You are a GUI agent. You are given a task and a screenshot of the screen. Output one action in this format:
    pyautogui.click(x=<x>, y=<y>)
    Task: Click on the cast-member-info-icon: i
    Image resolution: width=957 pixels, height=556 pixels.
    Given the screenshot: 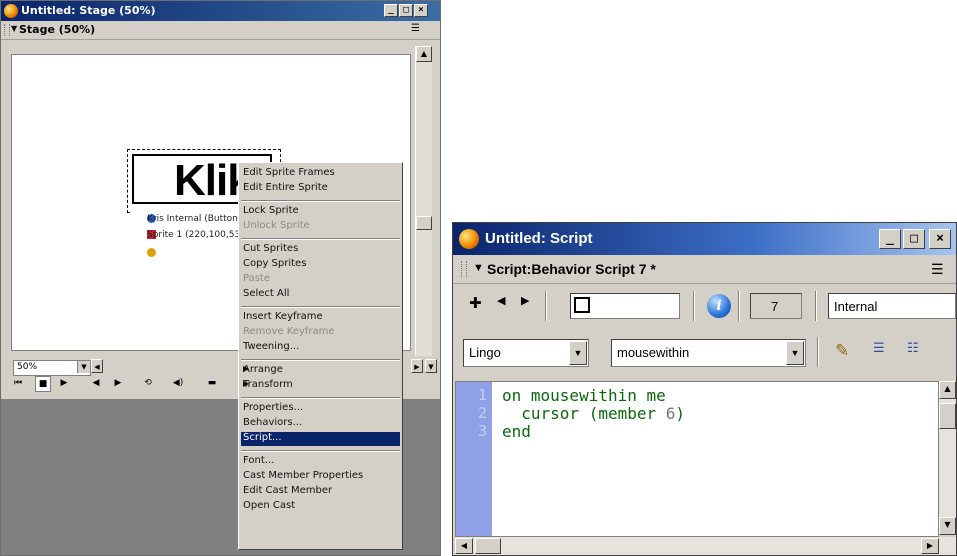 What is the action you would take?
    pyautogui.click(x=719, y=306)
    